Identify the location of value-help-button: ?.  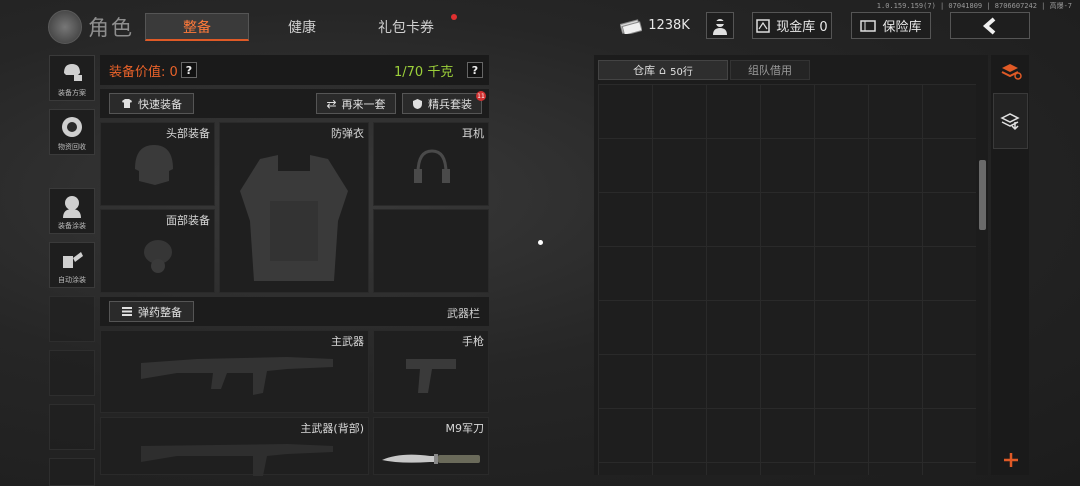
(189, 70).